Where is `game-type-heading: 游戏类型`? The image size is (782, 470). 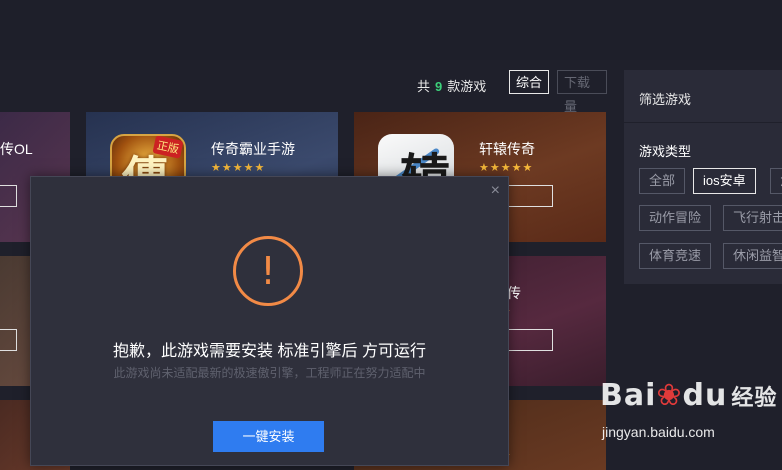
game-type-heading: 游戏类型 is located at coordinates (665, 151).